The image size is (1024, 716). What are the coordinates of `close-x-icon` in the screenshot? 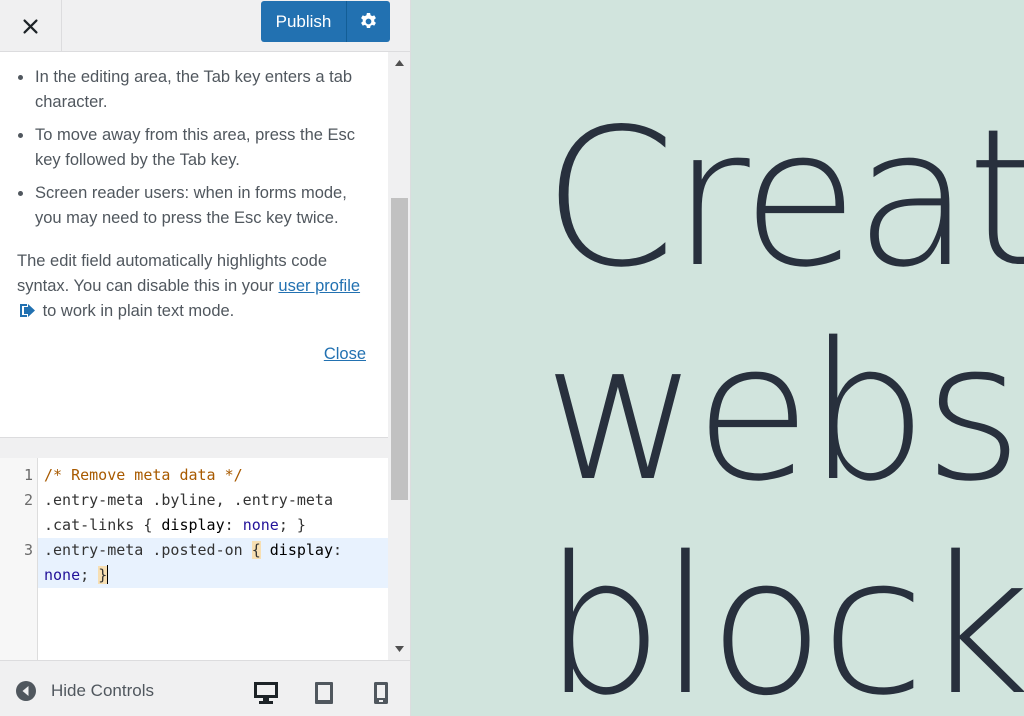 It's located at (30, 26).